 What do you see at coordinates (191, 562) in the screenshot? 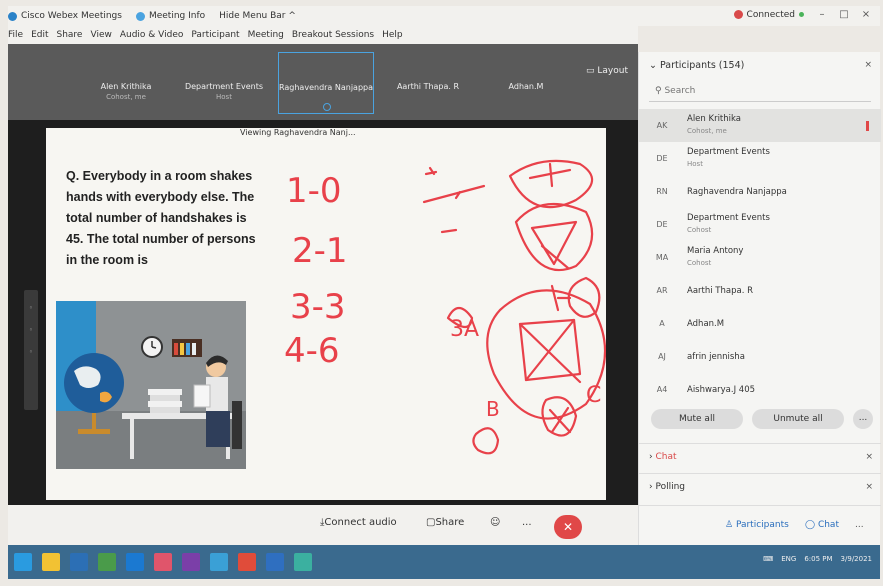
I see `onenote-icon` at bounding box center [191, 562].